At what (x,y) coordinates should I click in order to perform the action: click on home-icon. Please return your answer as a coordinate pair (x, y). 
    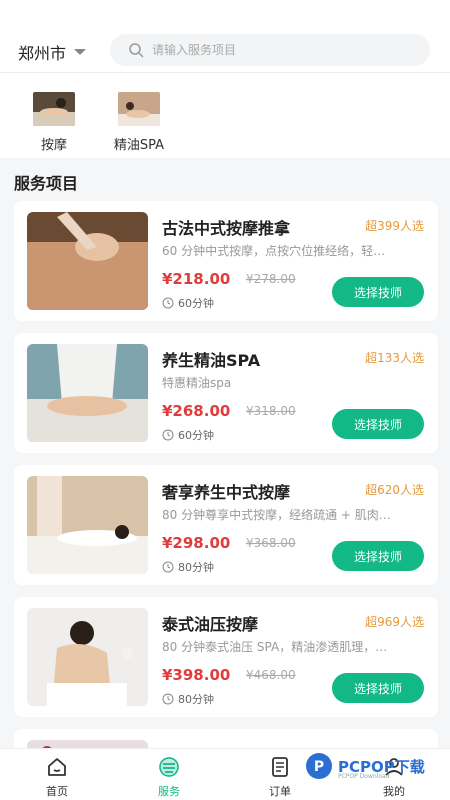
    Looking at the image, I should click on (57, 767).